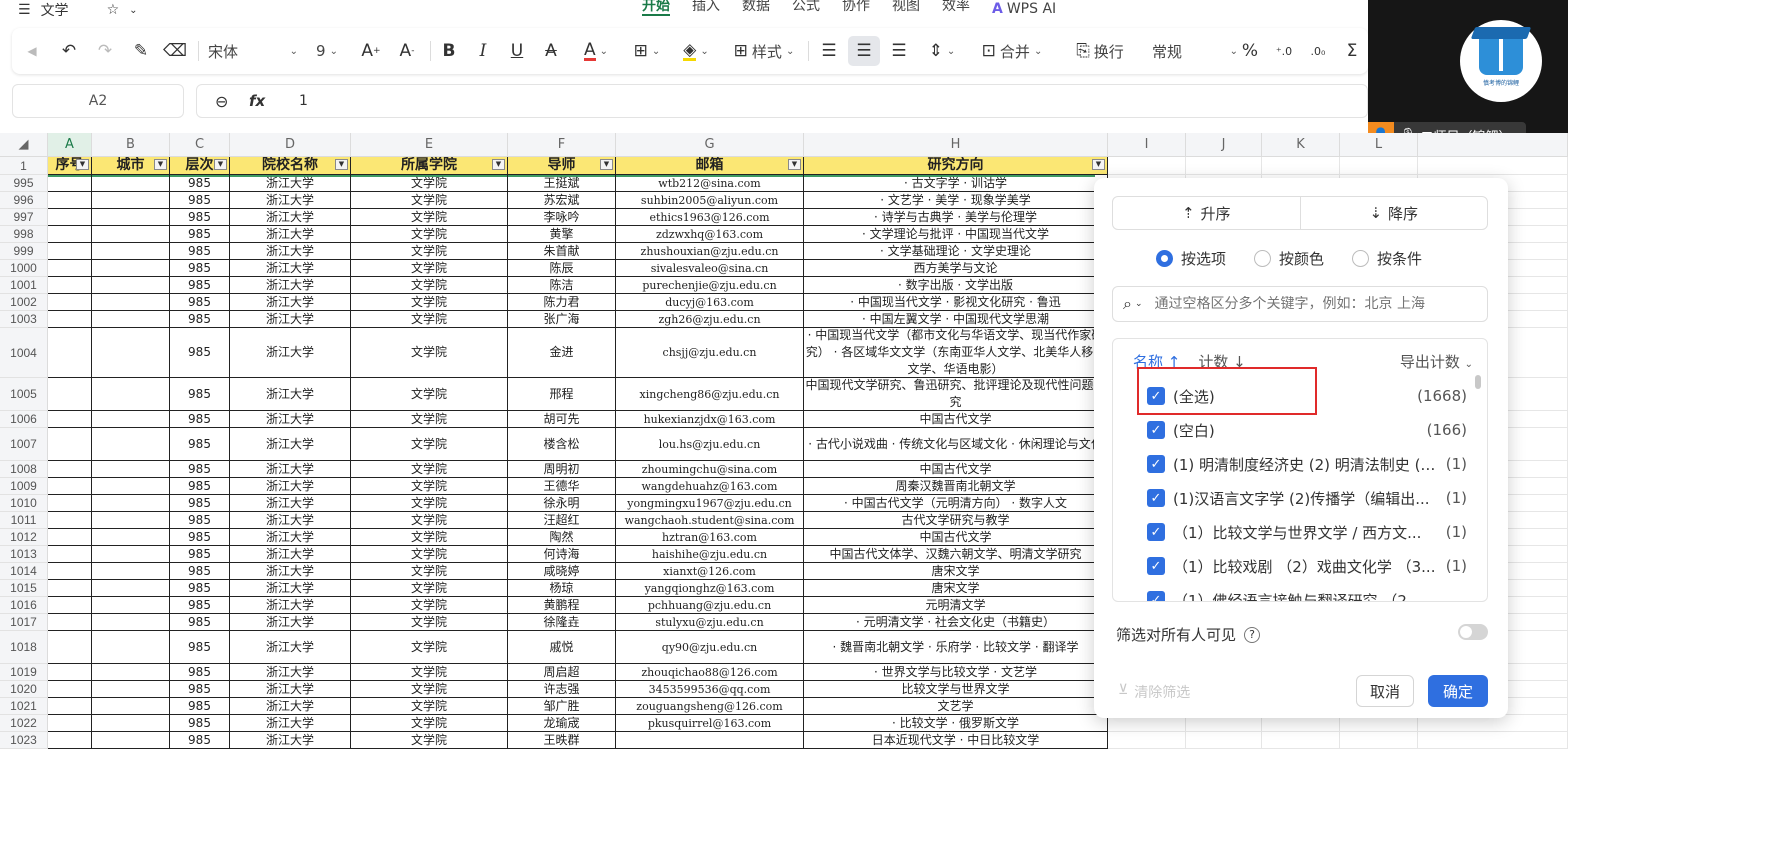  I want to click on increase-font-icon: A +, so click(371, 51).